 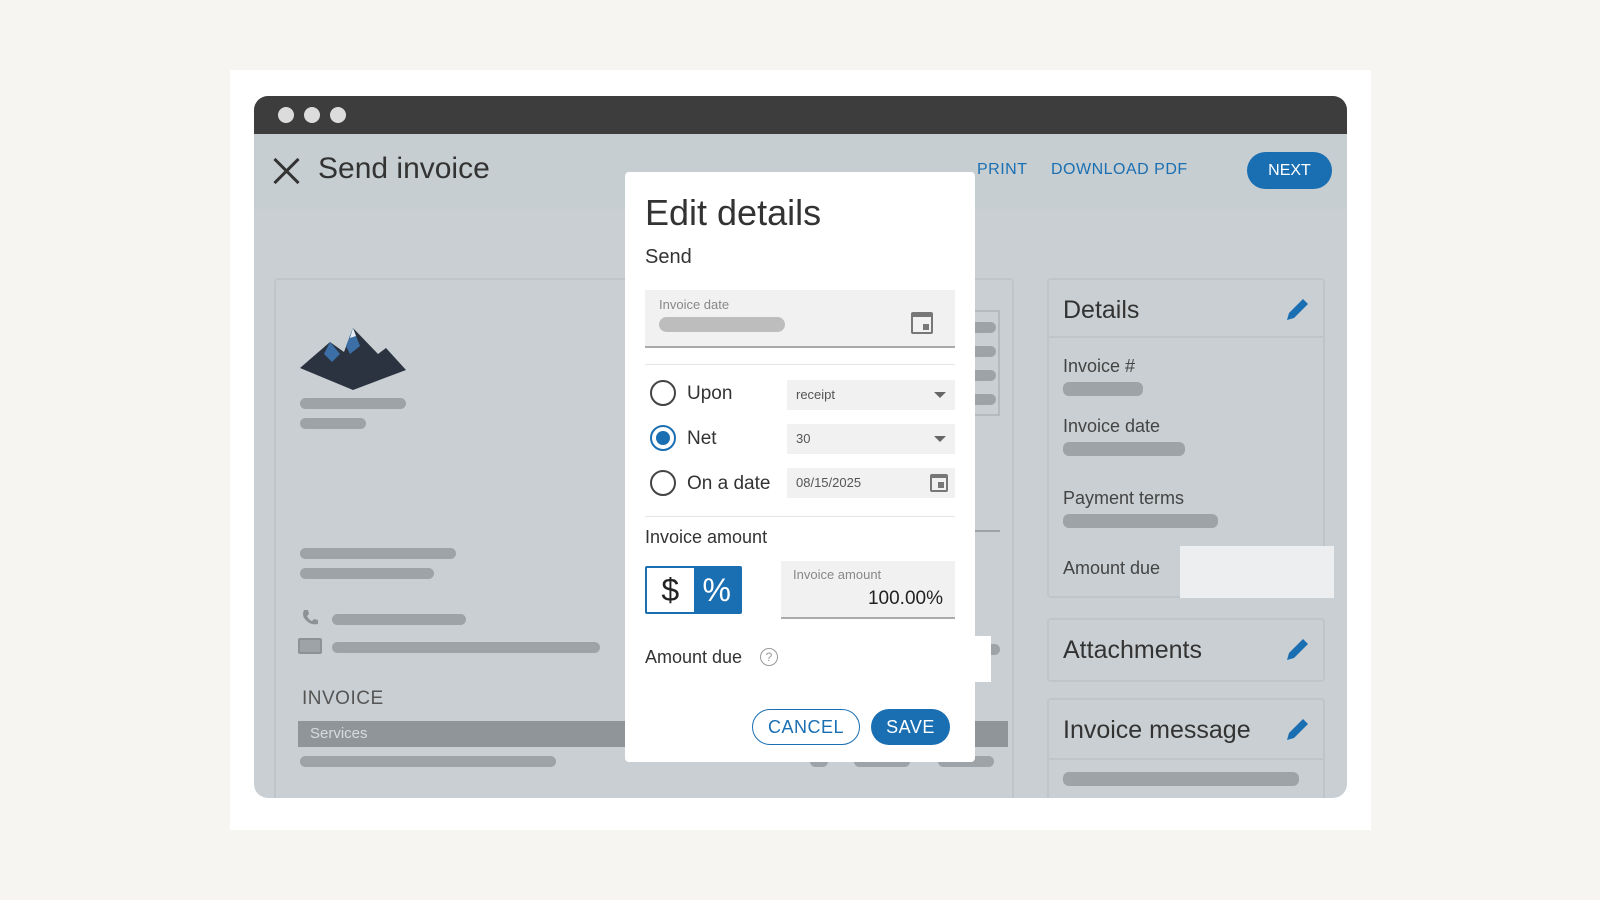 I want to click on amount-due-value-field, so click(x=983, y=659).